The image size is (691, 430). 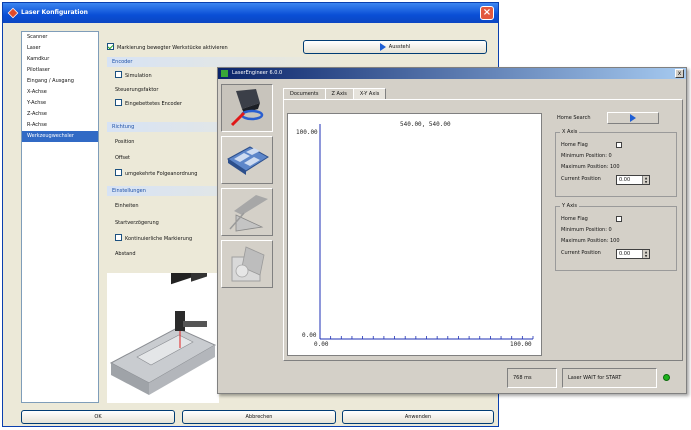 I want to click on laser-engineer-title: LaserEngineer 6.0.0, so click(x=257, y=73).